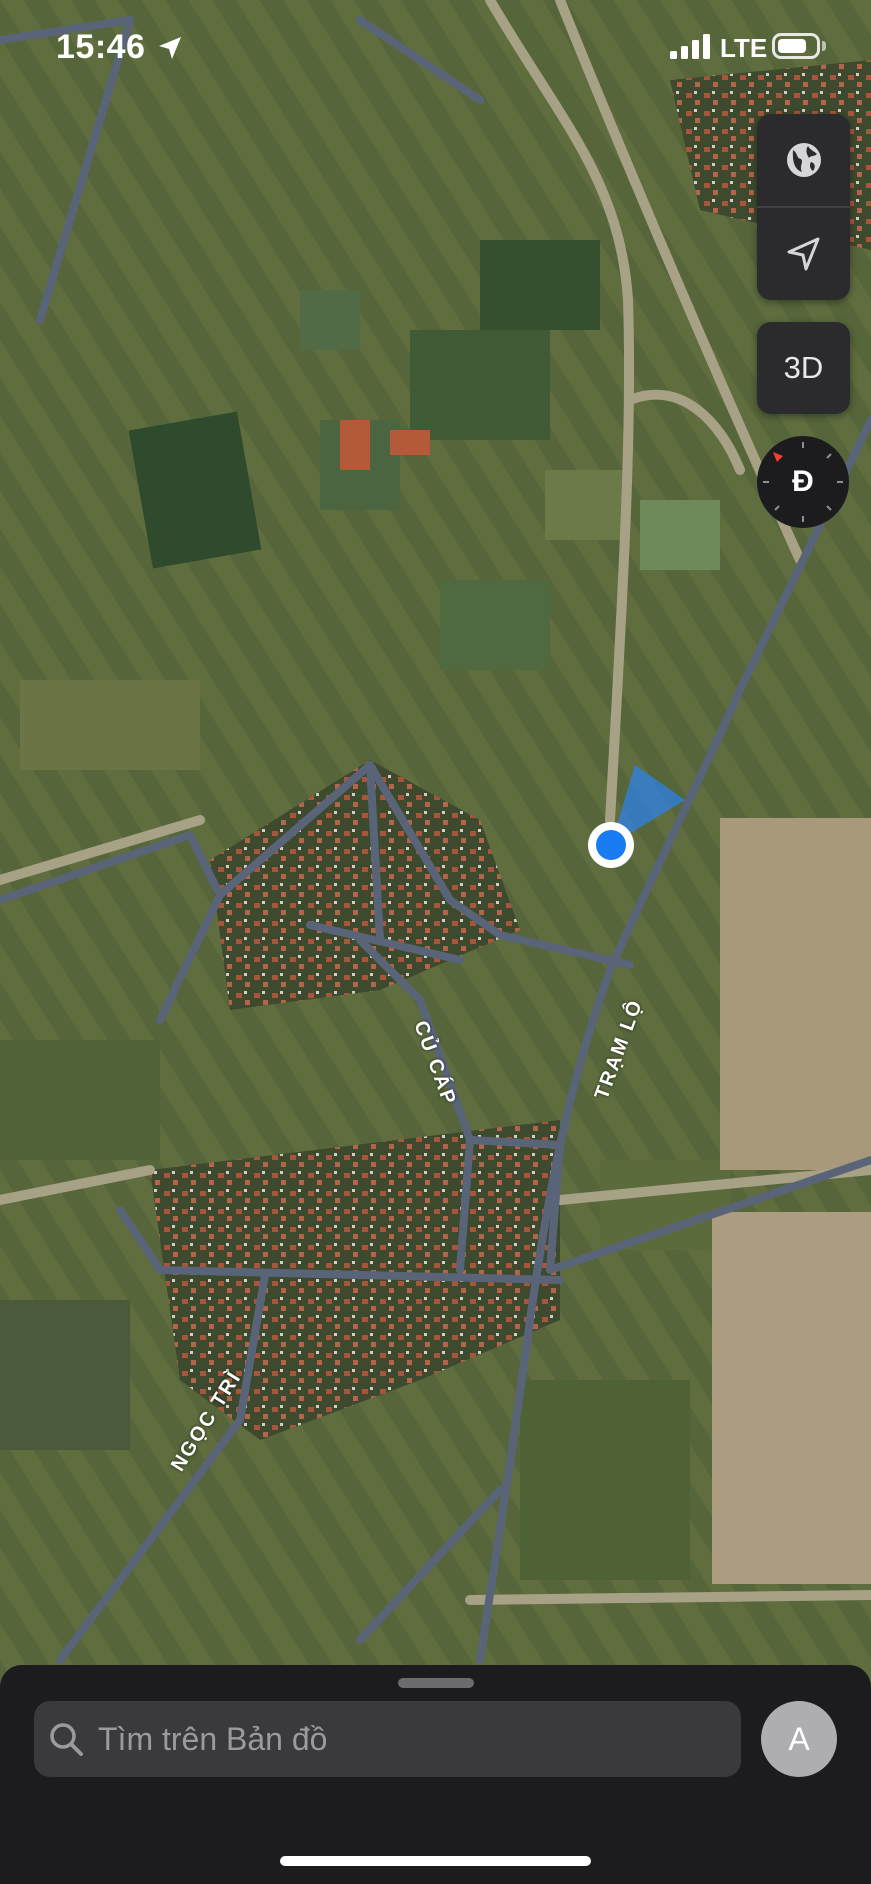  What do you see at coordinates (803, 207) in the screenshot?
I see `map-controls` at bounding box center [803, 207].